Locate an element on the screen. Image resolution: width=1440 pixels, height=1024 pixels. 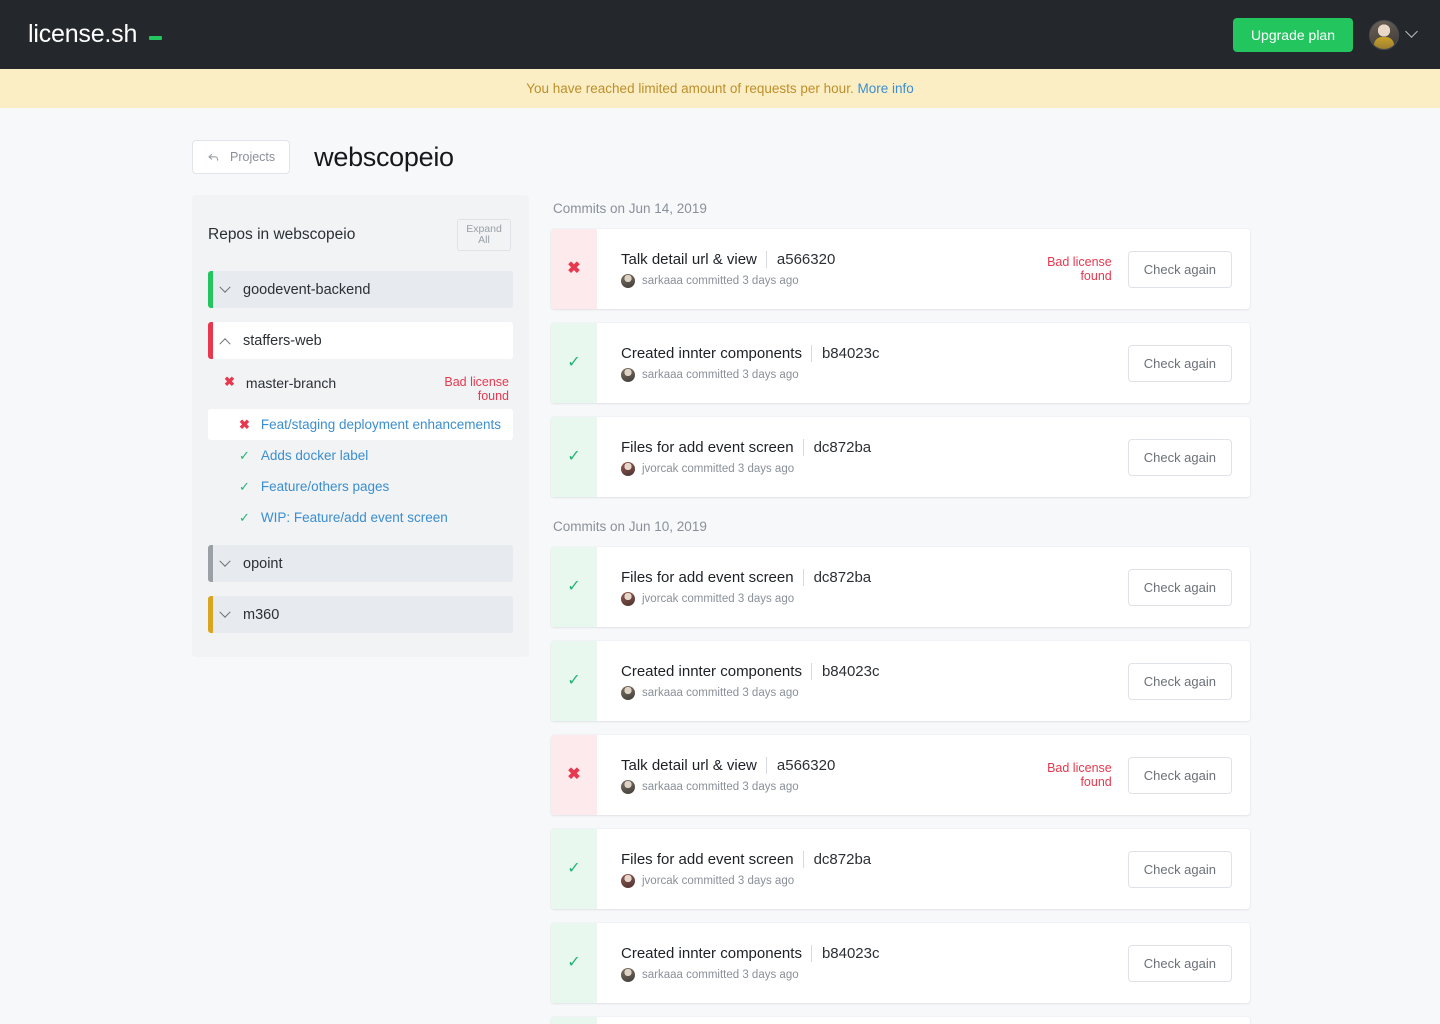
user-menu is located at coordinates (1393, 34).